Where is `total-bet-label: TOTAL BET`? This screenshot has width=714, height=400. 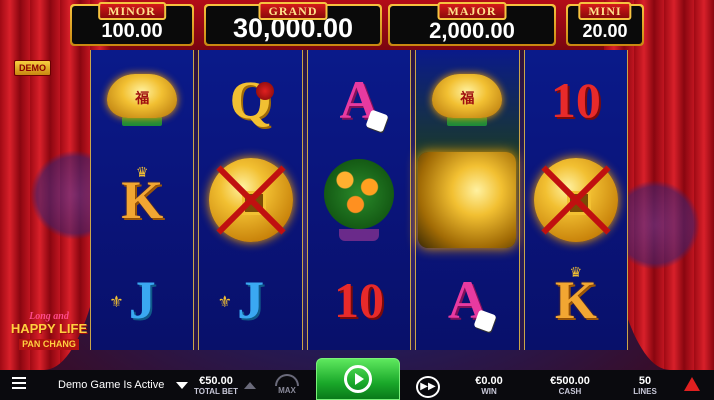
total-bet-label: TOTAL BET is located at coordinates (216, 391).